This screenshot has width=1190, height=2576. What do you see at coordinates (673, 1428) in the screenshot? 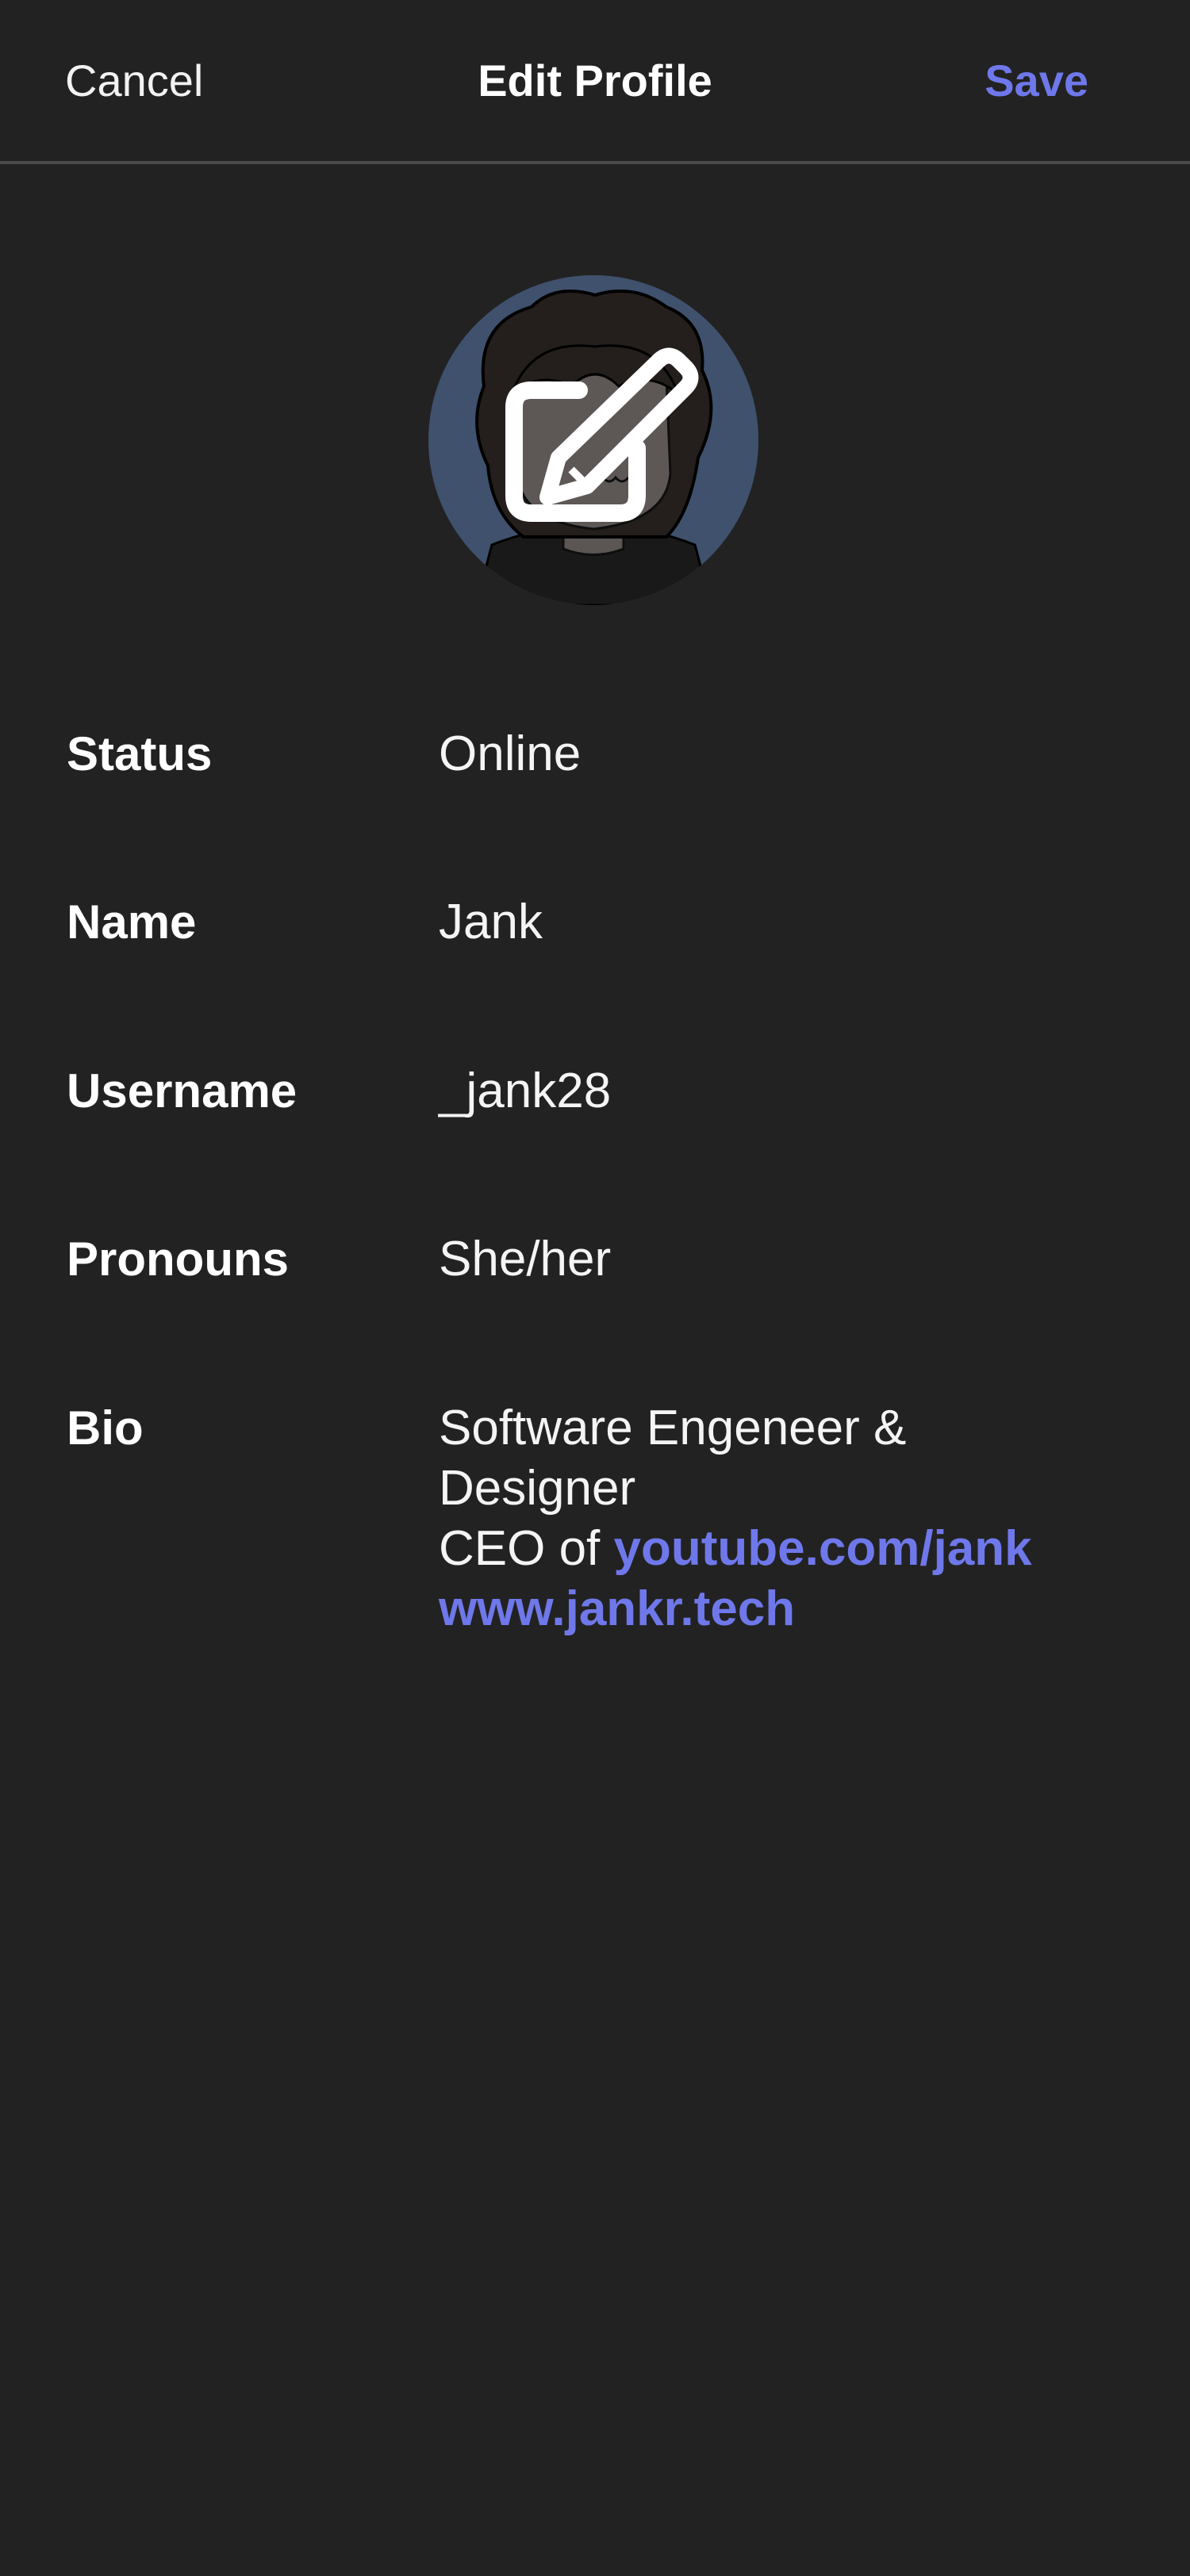
I see `bio-line: Software Engeneer &` at bounding box center [673, 1428].